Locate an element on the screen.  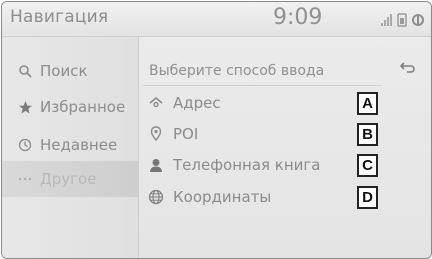
clock: 9:09 is located at coordinates (298, 17).